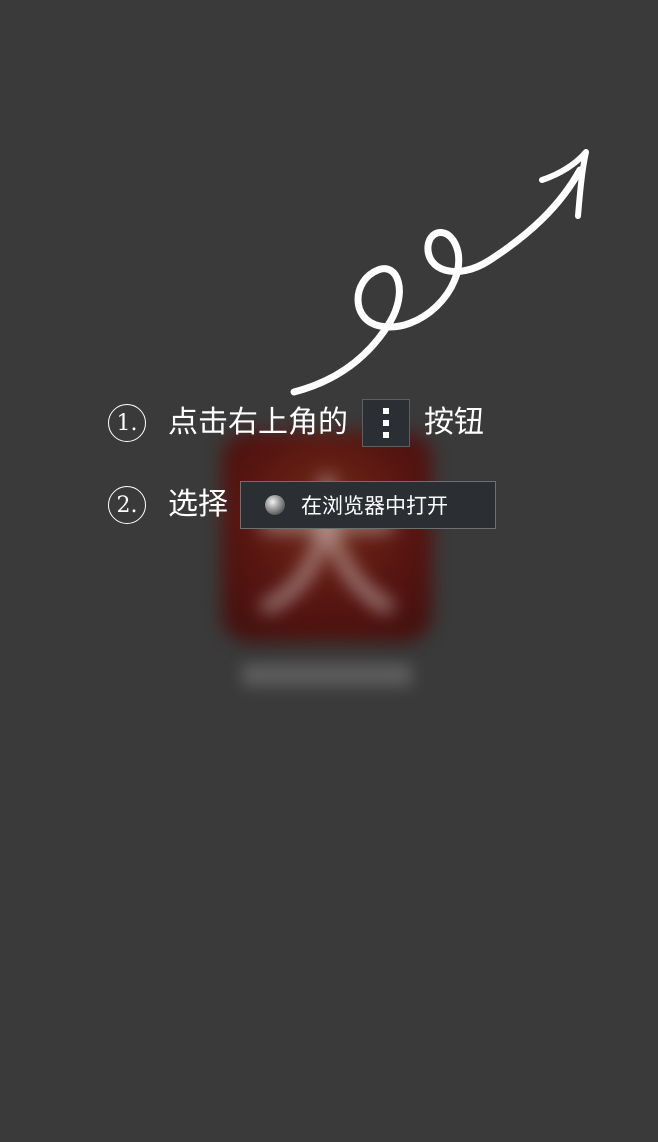  I want to click on open-in-browser-button-illustration: 在浏览器中打开, so click(368, 505).